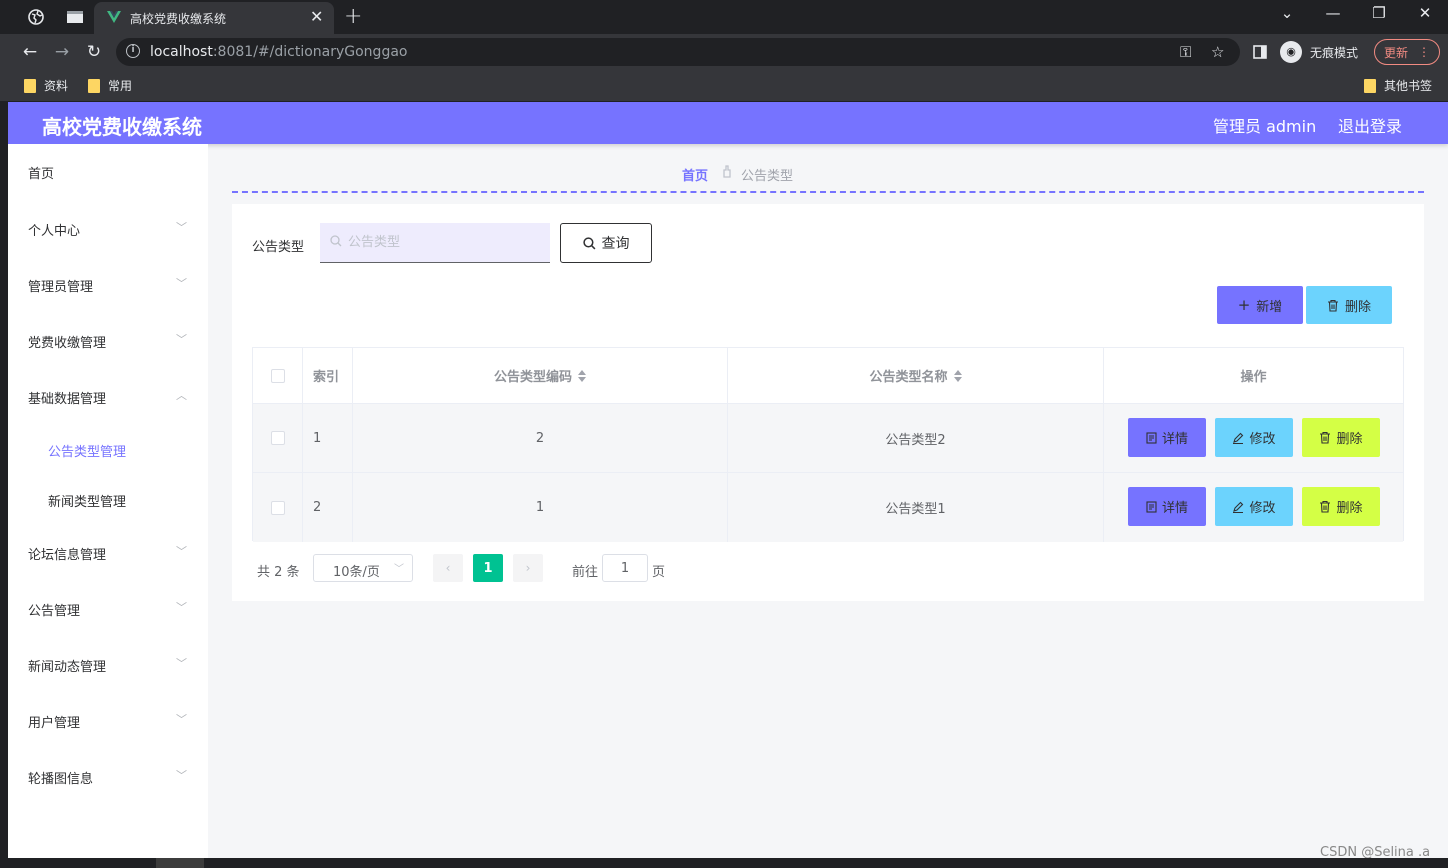 The height and width of the screenshot is (868, 1448). What do you see at coordinates (54, 611) in the screenshot?
I see `sidebar-item-label: 公告管理` at bounding box center [54, 611].